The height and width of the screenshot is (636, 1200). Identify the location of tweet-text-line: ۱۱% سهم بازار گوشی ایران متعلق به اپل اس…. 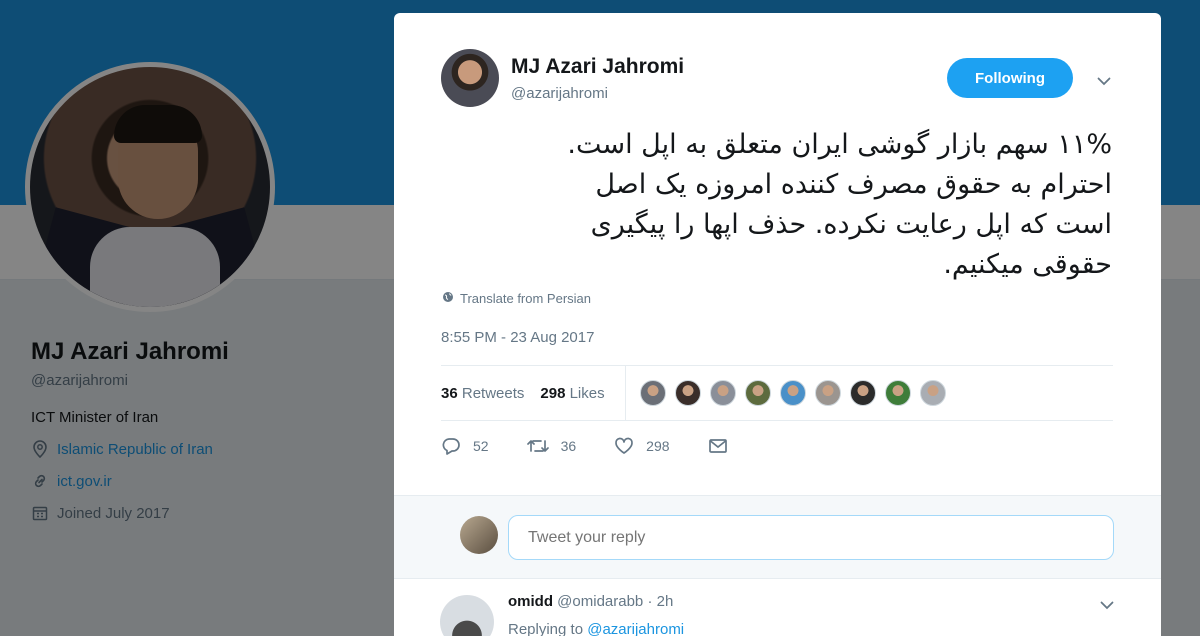
(839, 144).